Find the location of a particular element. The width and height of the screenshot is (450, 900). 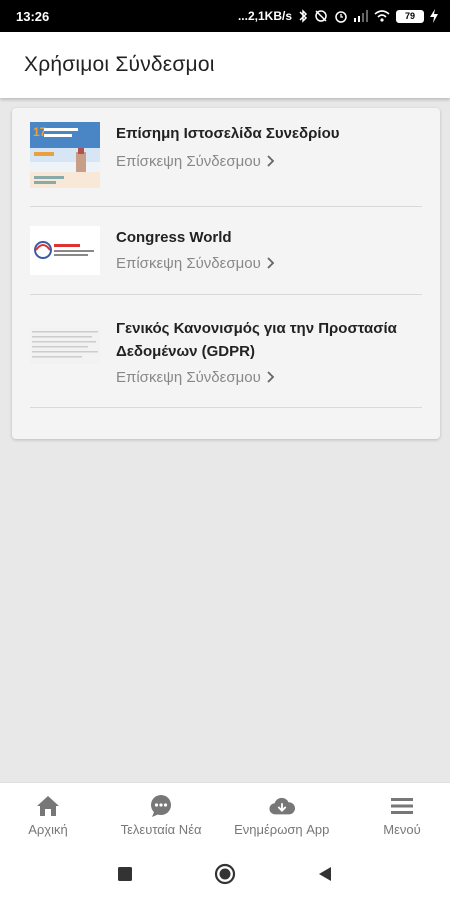

nav-latest-news: Τελευταία Νέα is located at coordinates (161, 815).